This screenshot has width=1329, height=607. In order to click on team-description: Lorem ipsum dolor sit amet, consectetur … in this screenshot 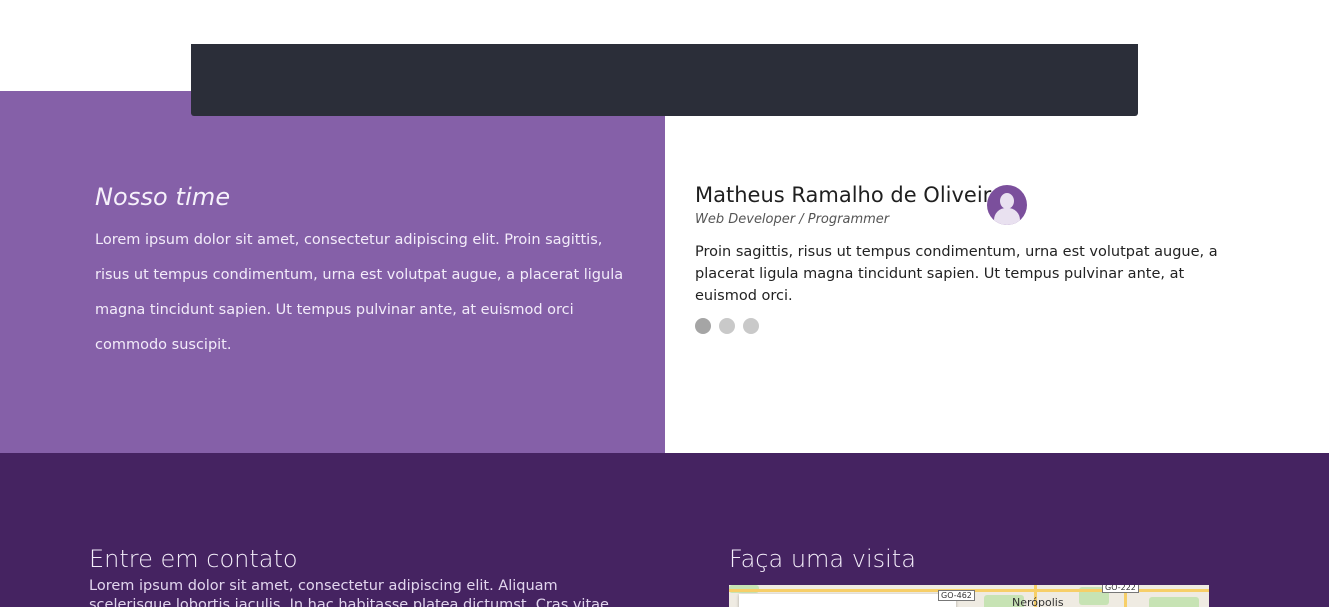, I will do `click(359, 292)`.